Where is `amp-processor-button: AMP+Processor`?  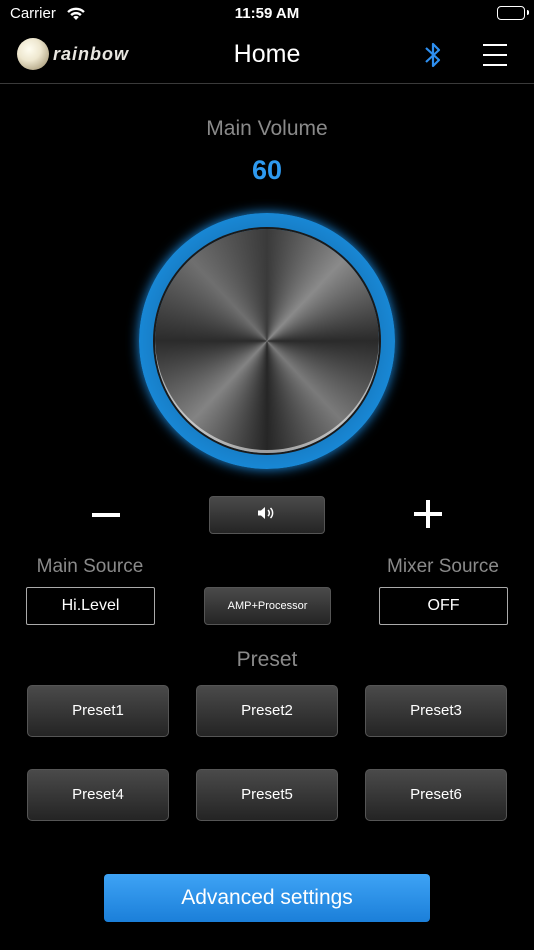
amp-processor-button: AMP+Processor is located at coordinates (267, 606).